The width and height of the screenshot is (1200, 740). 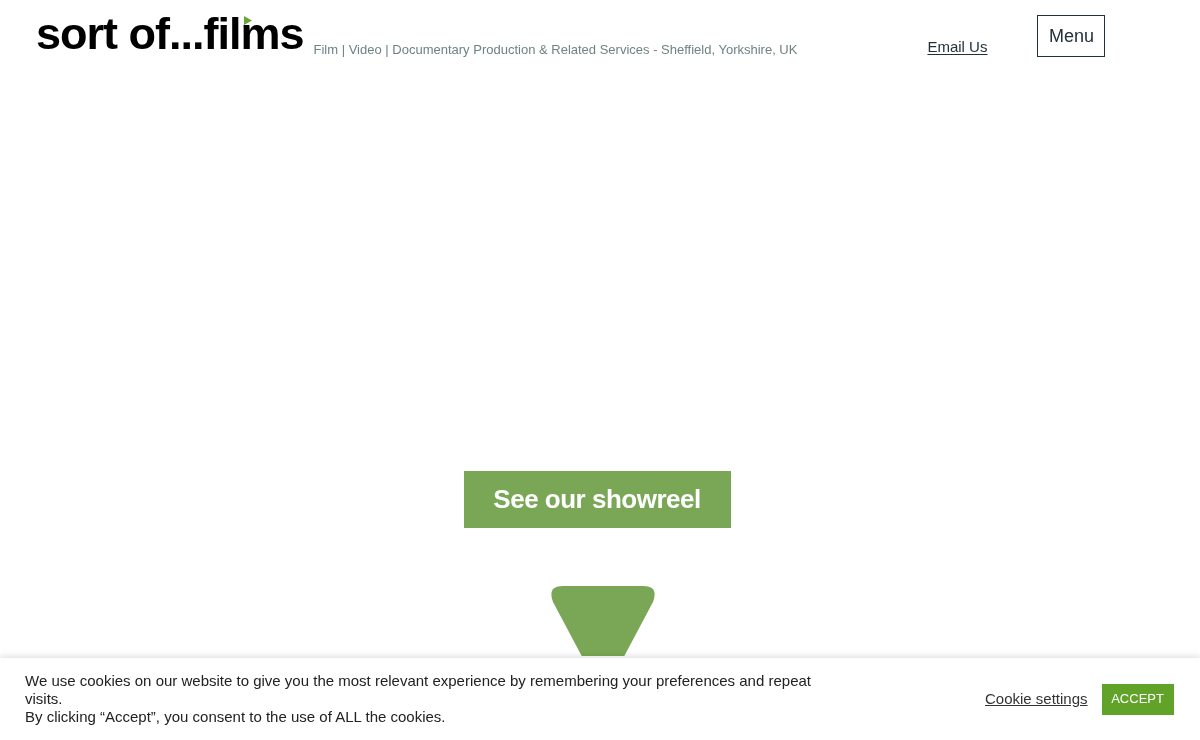 What do you see at coordinates (170, 34) in the screenshot?
I see `logo-text: sort of...films` at bounding box center [170, 34].